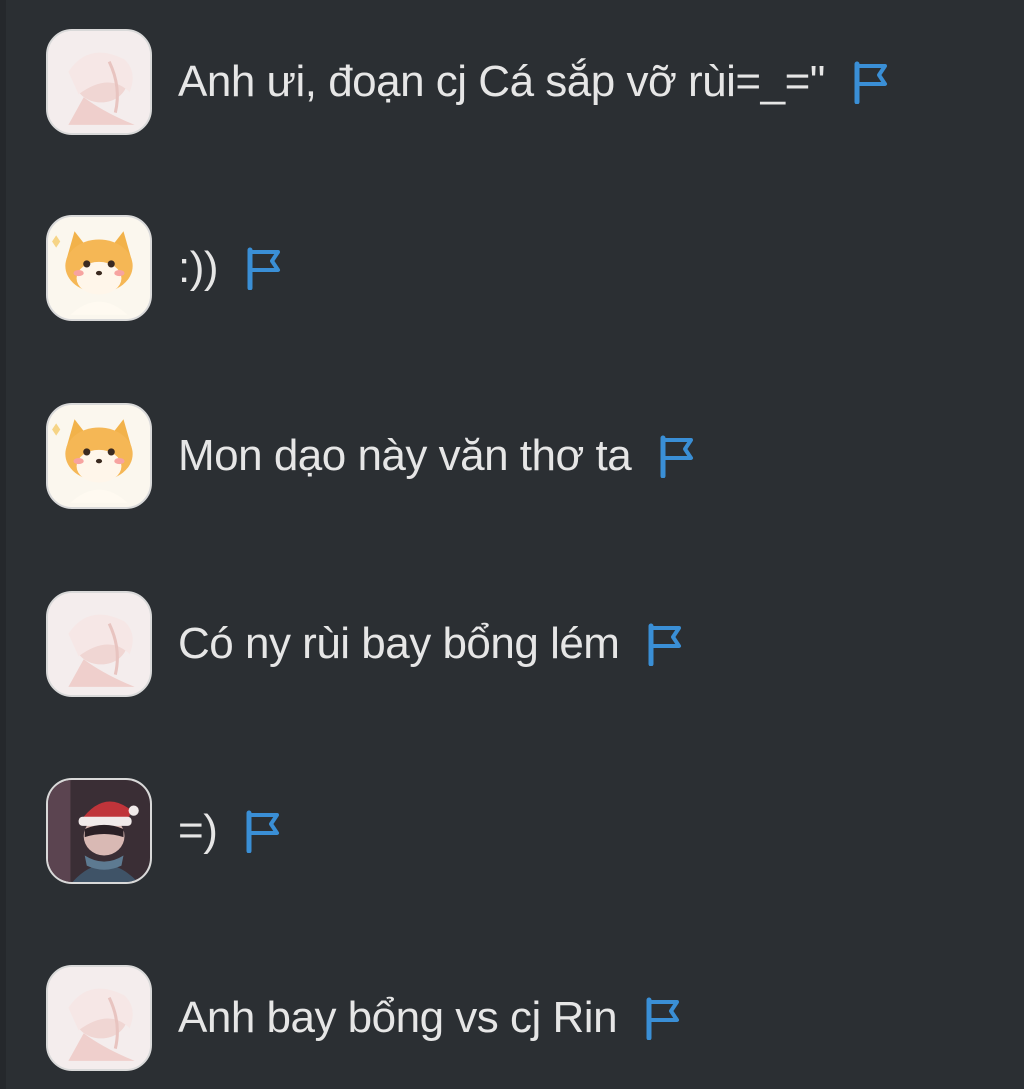 The width and height of the screenshot is (1024, 1089). I want to click on message-text: Mon dạo này văn thơ ta, so click(405, 455).